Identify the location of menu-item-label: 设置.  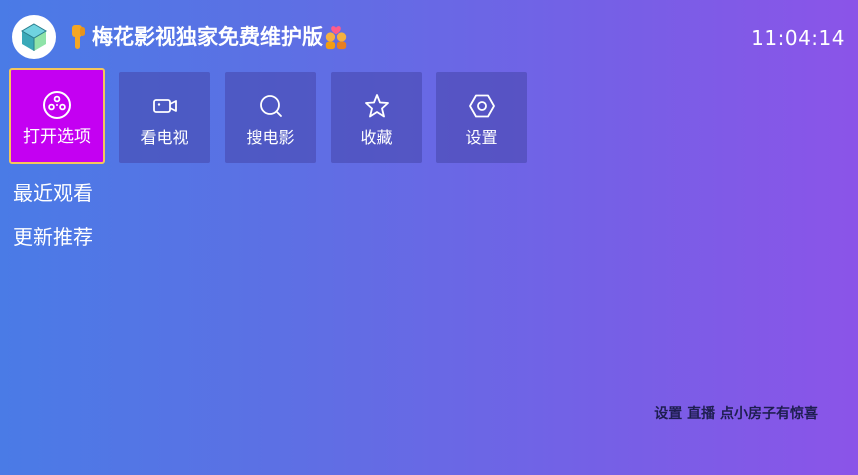
(481, 137).